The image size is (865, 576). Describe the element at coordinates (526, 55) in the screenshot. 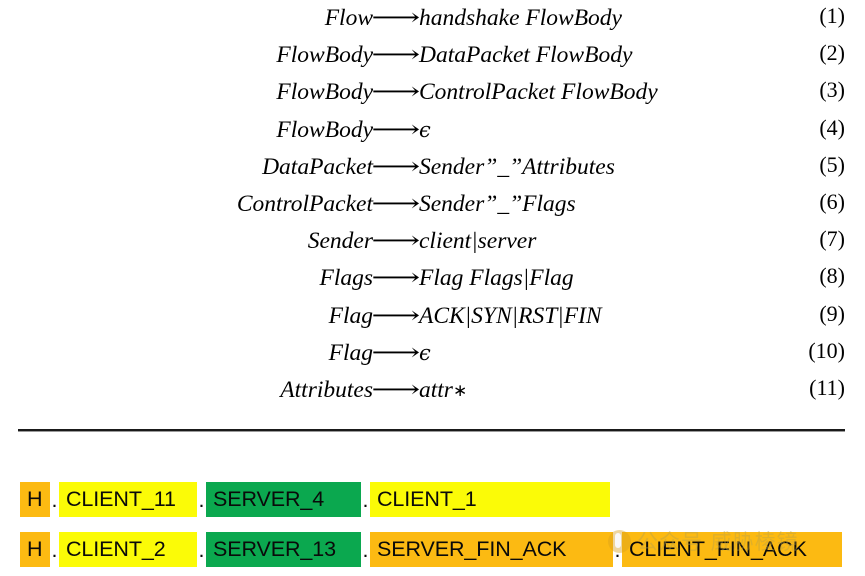

I see `rule-rhs-text: DataPacket FlowBody` at that location.